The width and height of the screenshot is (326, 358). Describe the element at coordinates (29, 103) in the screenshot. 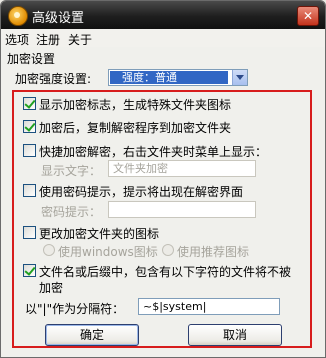

I see `show-marks-checkbox` at that location.